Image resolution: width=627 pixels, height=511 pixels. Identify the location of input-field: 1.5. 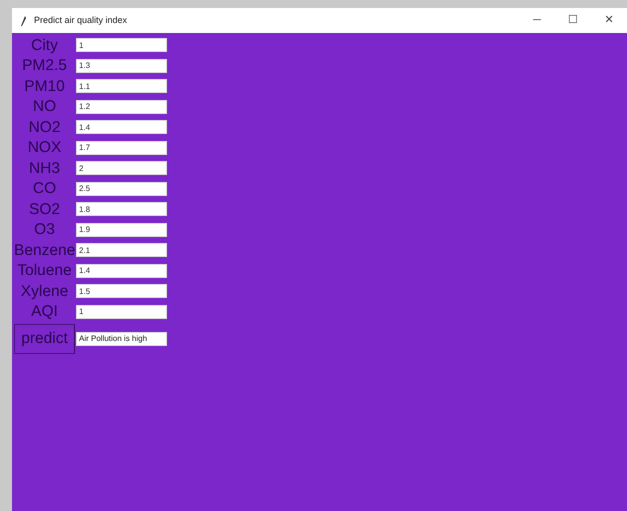
(121, 291).